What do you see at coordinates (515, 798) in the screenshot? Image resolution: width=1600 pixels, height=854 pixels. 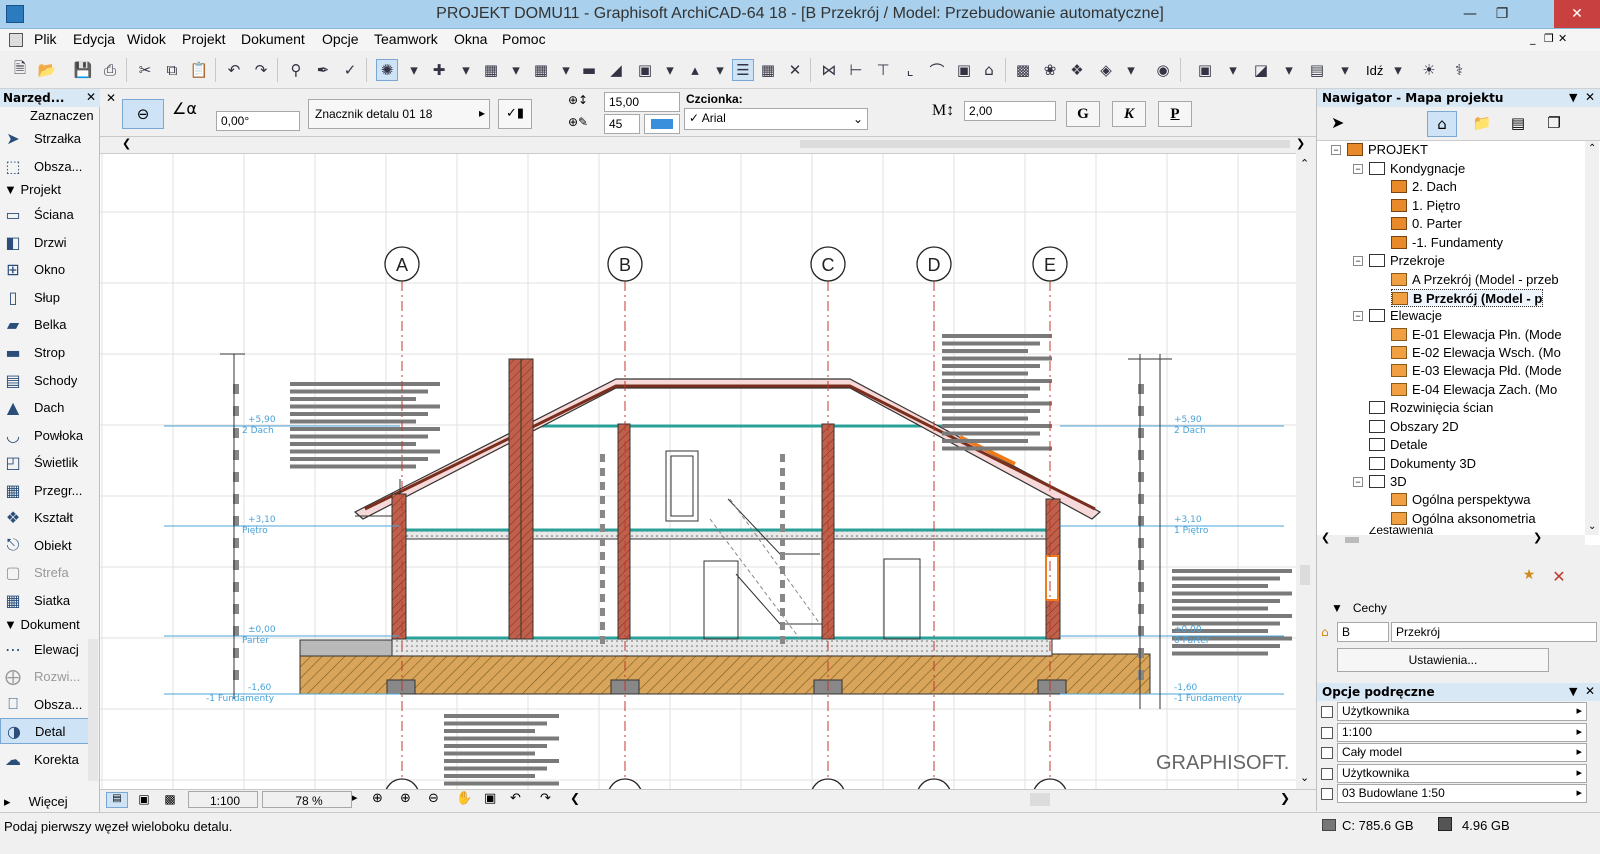 I see `previous-zoom-icon: ↶` at bounding box center [515, 798].